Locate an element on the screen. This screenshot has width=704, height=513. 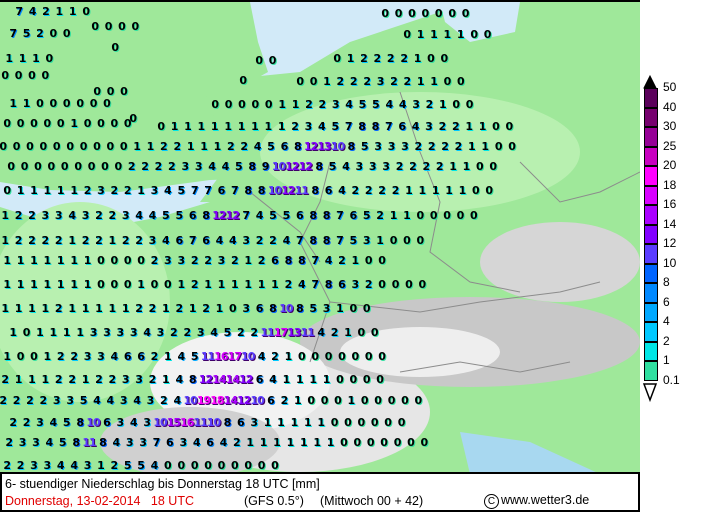
precip-value: 8 is located at coordinates (299, 308).